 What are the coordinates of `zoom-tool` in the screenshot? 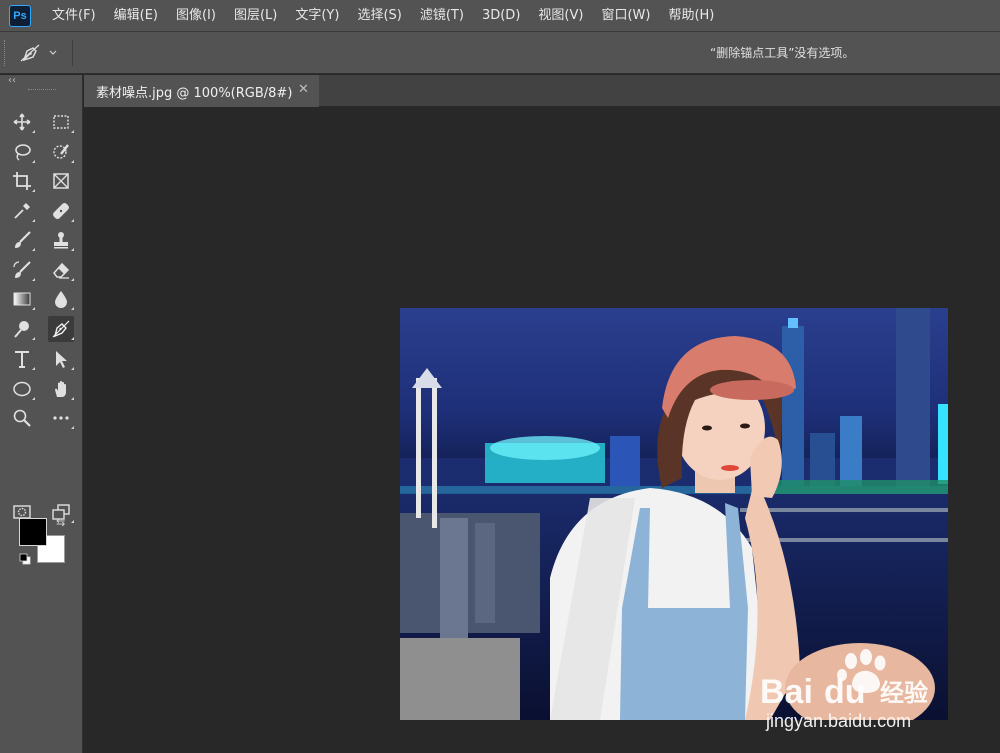 It's located at (22, 418).